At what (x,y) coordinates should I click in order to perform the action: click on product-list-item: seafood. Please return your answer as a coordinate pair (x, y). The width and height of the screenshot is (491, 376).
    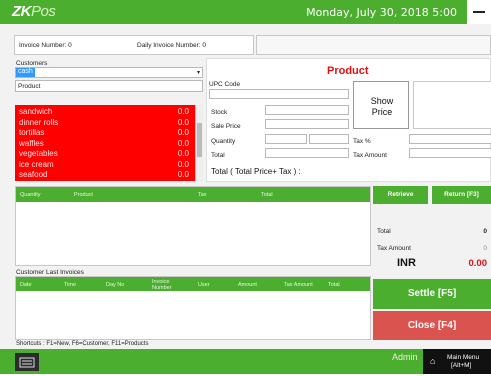
    Looking at the image, I should click on (33, 174).